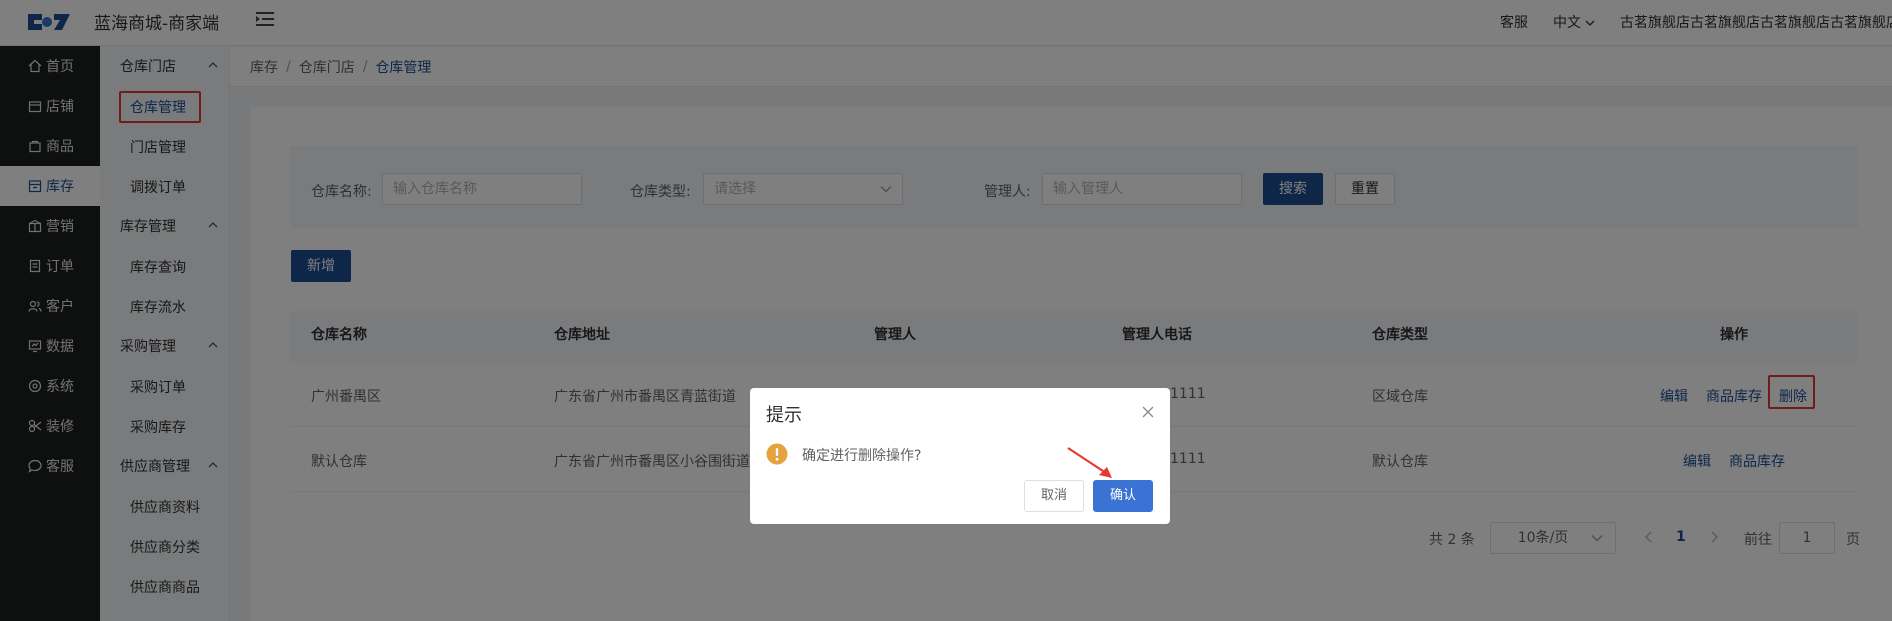 Image resolution: width=1892 pixels, height=621 pixels. Describe the element at coordinates (777, 454) in the screenshot. I see `warning-icon` at that location.